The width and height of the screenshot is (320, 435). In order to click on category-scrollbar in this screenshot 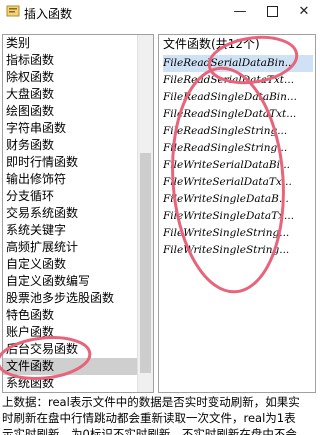, I will do `click(145, 213)`.